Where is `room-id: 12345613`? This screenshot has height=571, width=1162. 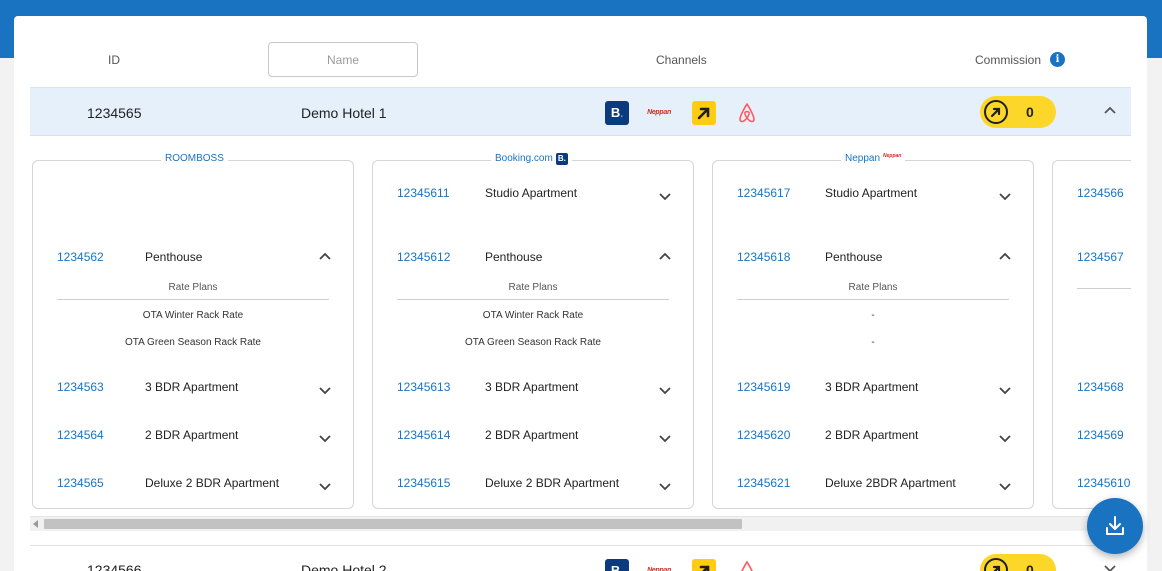 room-id: 12345613 is located at coordinates (423, 387).